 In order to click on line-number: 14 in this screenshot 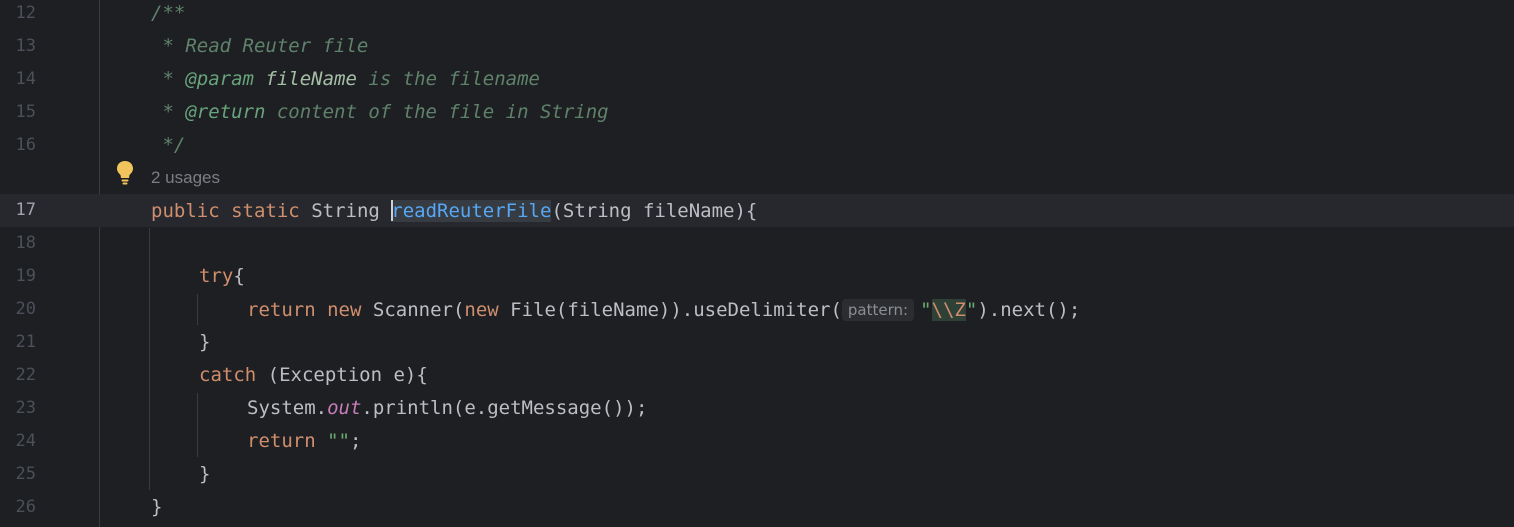, I will do `click(25, 79)`.